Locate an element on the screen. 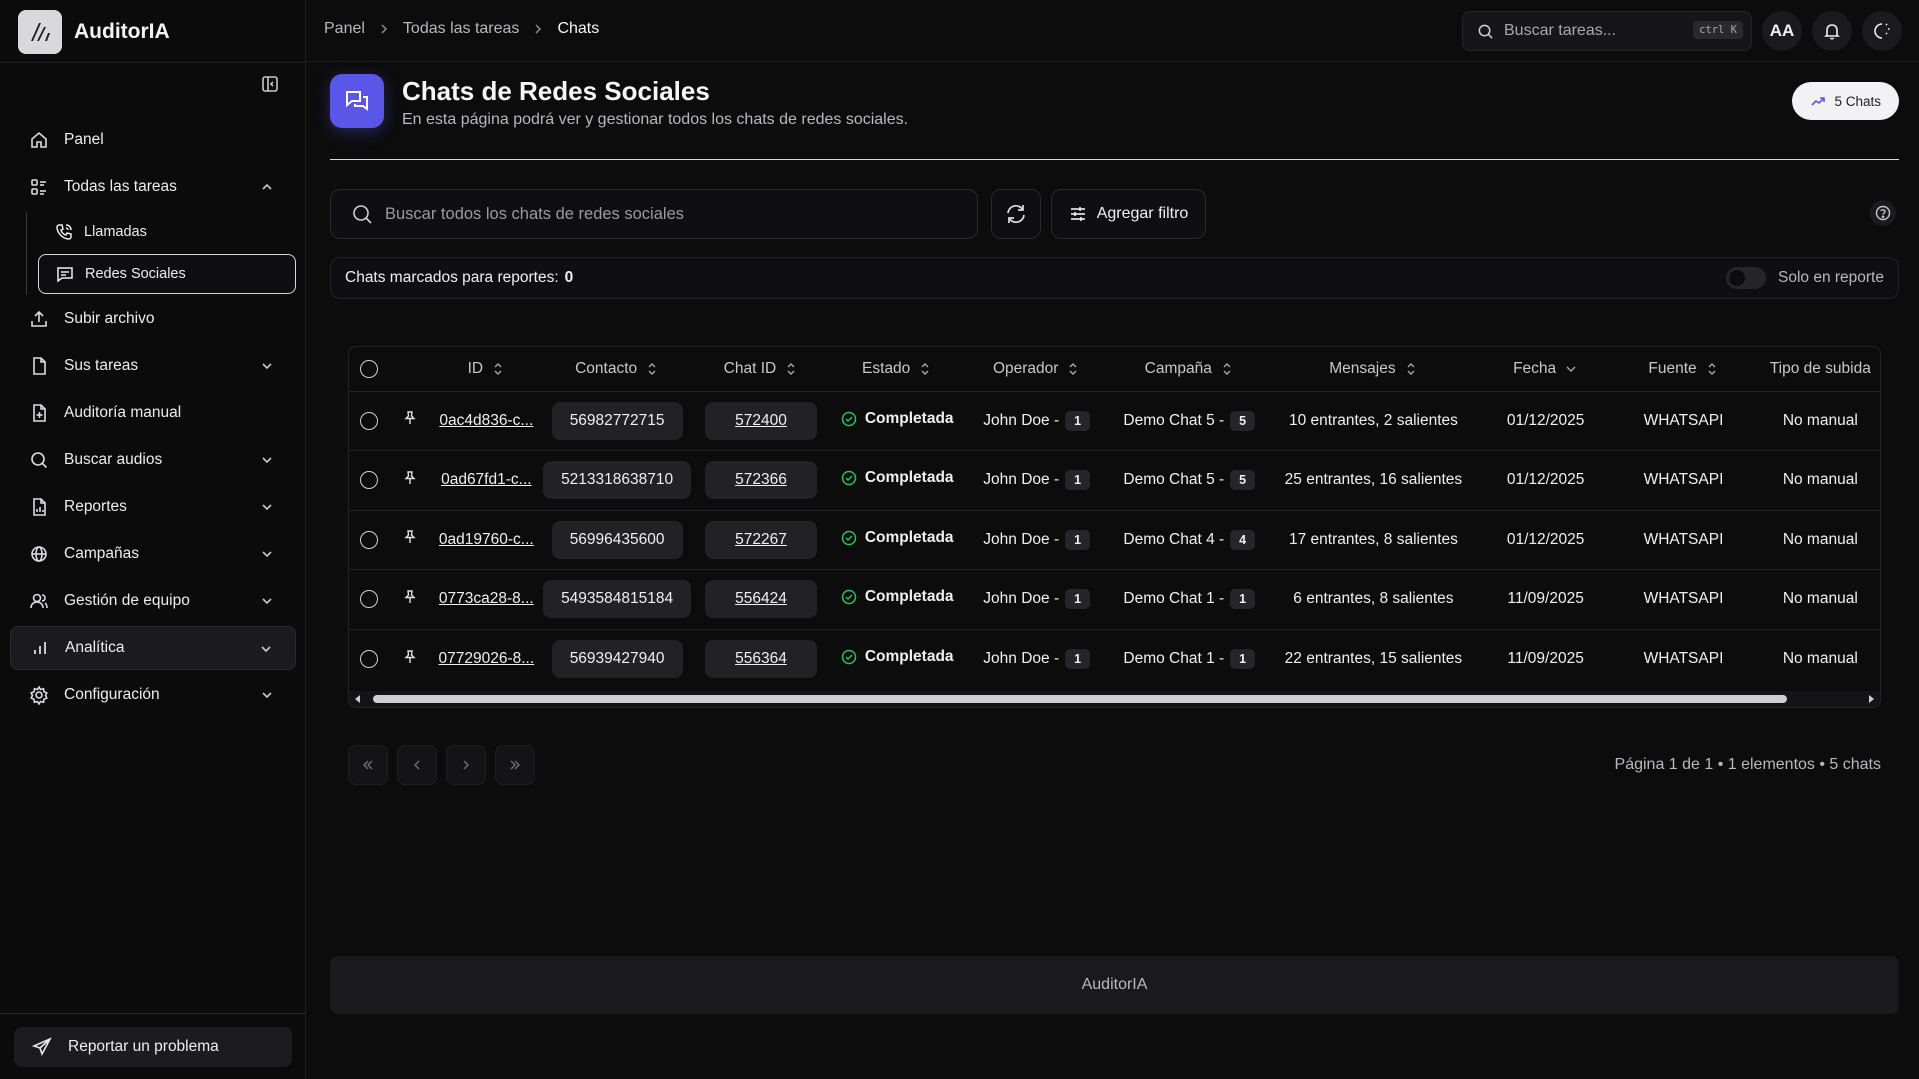  avatar: AA is located at coordinates (1782, 31).